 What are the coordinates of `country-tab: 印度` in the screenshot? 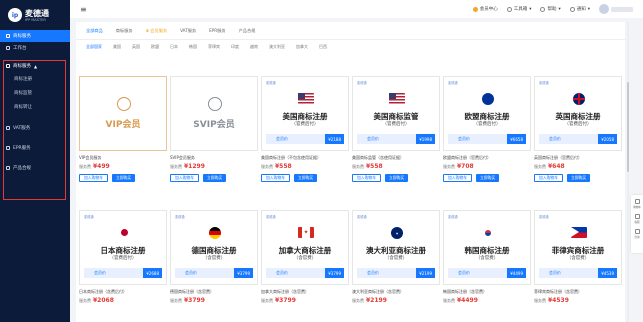 It's located at (235, 47).